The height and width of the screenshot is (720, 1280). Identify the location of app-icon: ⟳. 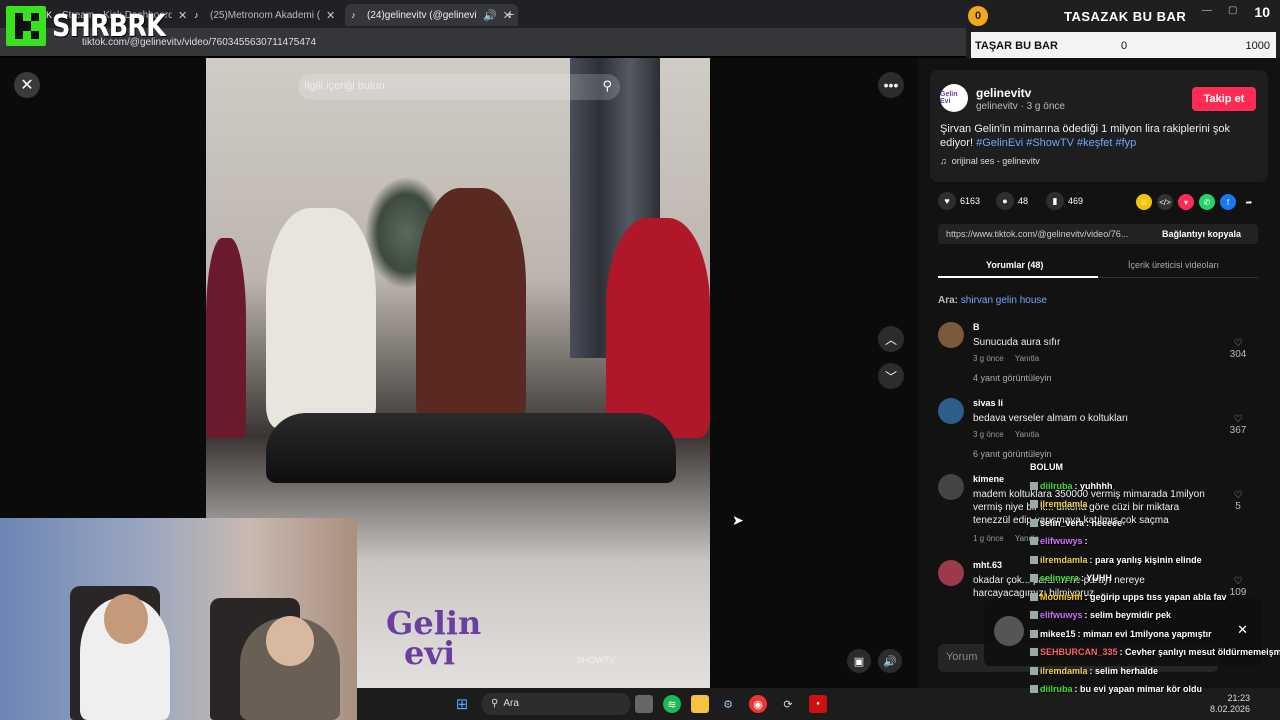
(788, 704).